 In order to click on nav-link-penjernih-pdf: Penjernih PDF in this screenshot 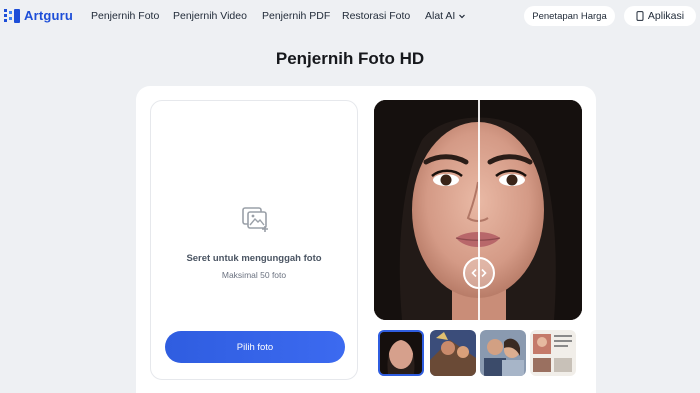, I will do `click(296, 16)`.